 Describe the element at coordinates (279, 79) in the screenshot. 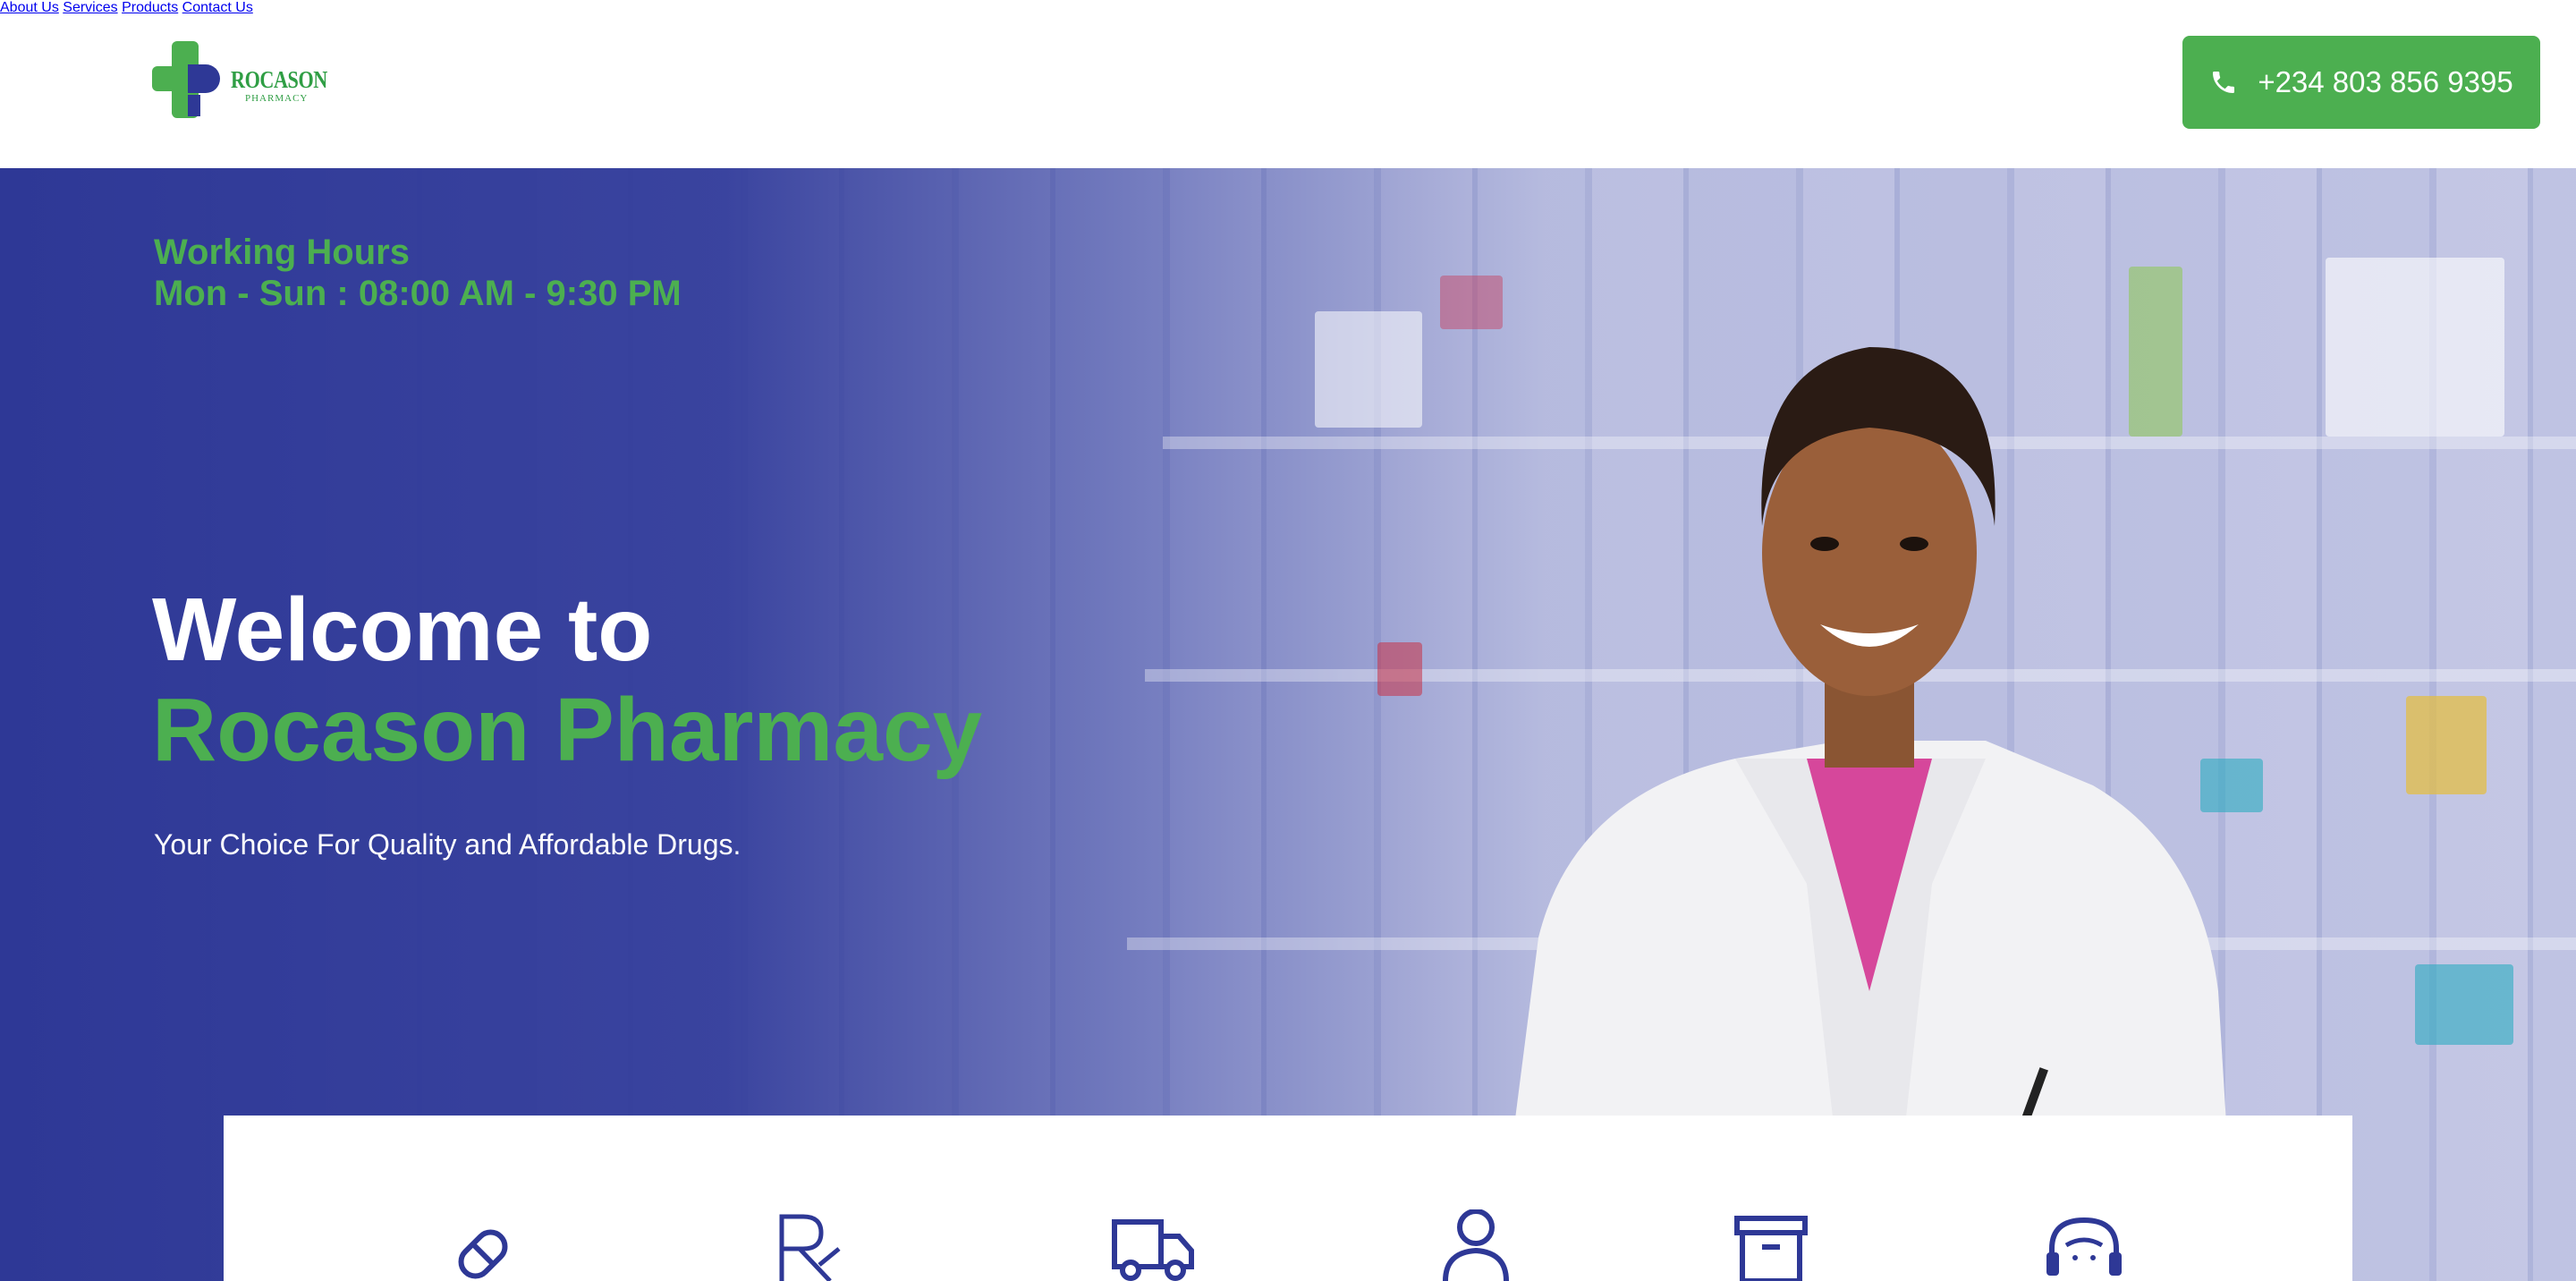

I see `logo-text: ROCASON` at that location.